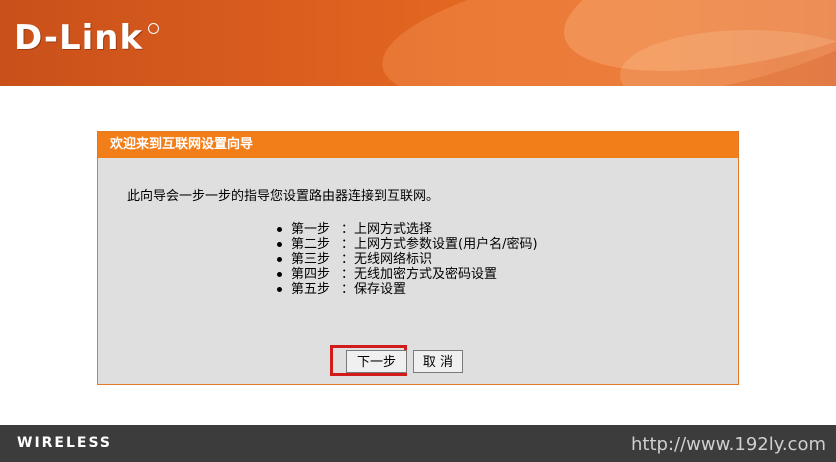 The width and height of the screenshot is (836, 462). Describe the element at coordinates (65, 443) in the screenshot. I see `wireless-label: WIRELESS` at that location.